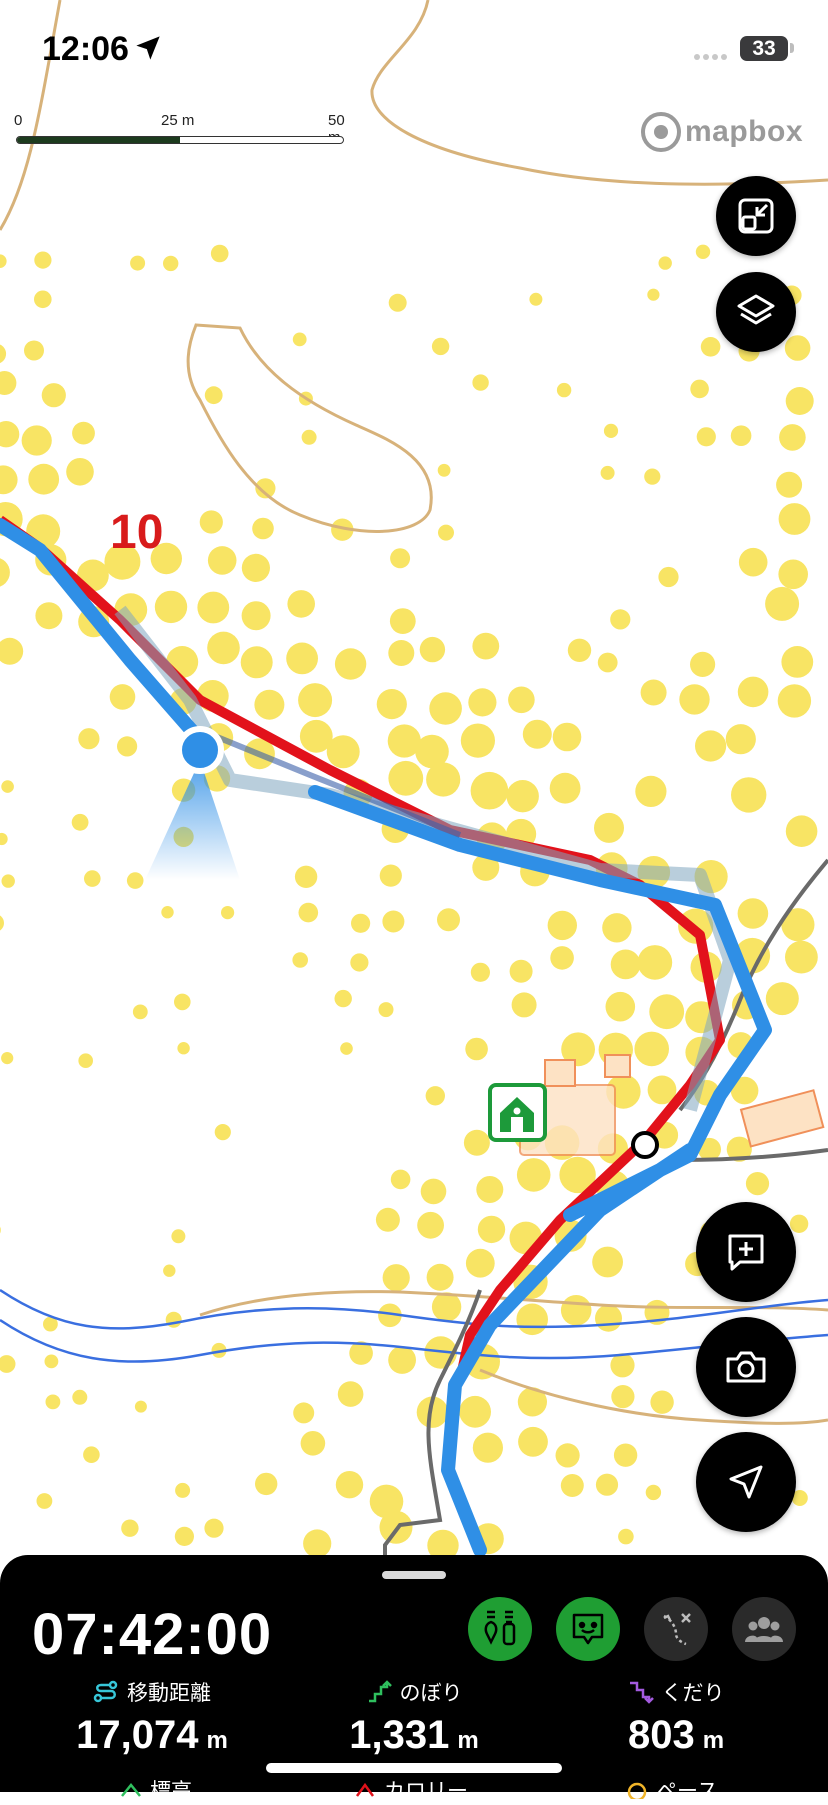  Describe the element at coordinates (661, 1735) in the screenshot. I see `stat-descent-value: 803` at that location.